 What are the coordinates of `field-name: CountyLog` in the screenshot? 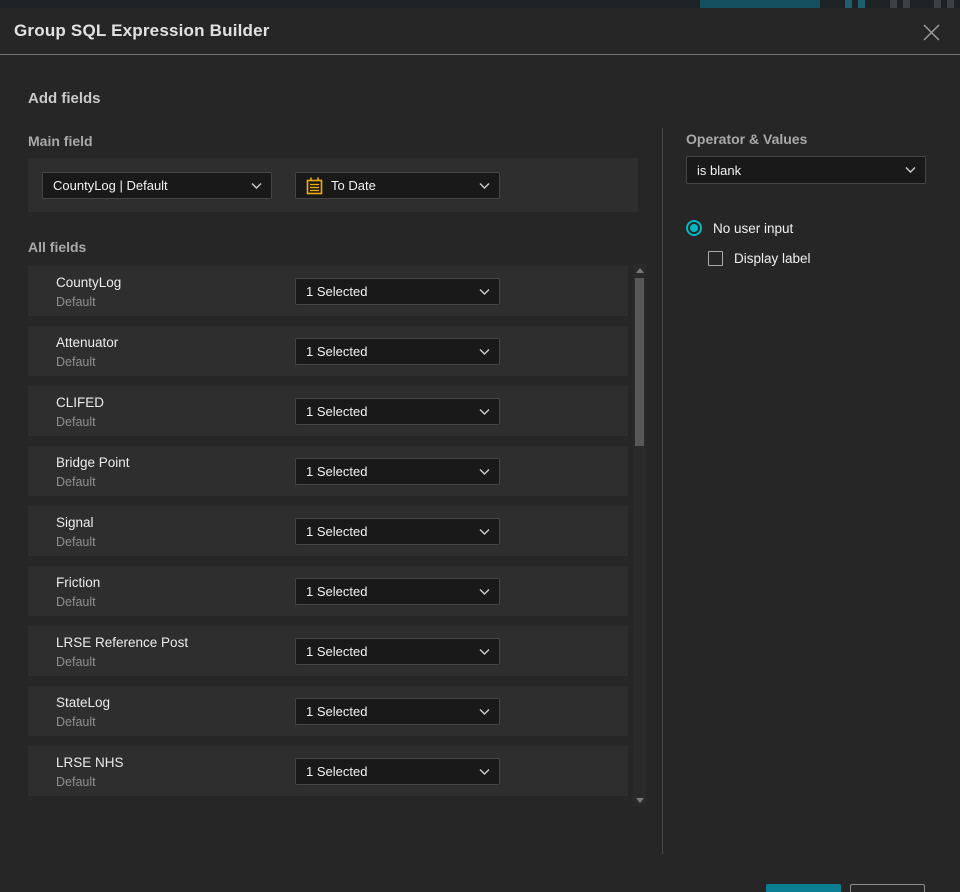 It's located at (89, 282).